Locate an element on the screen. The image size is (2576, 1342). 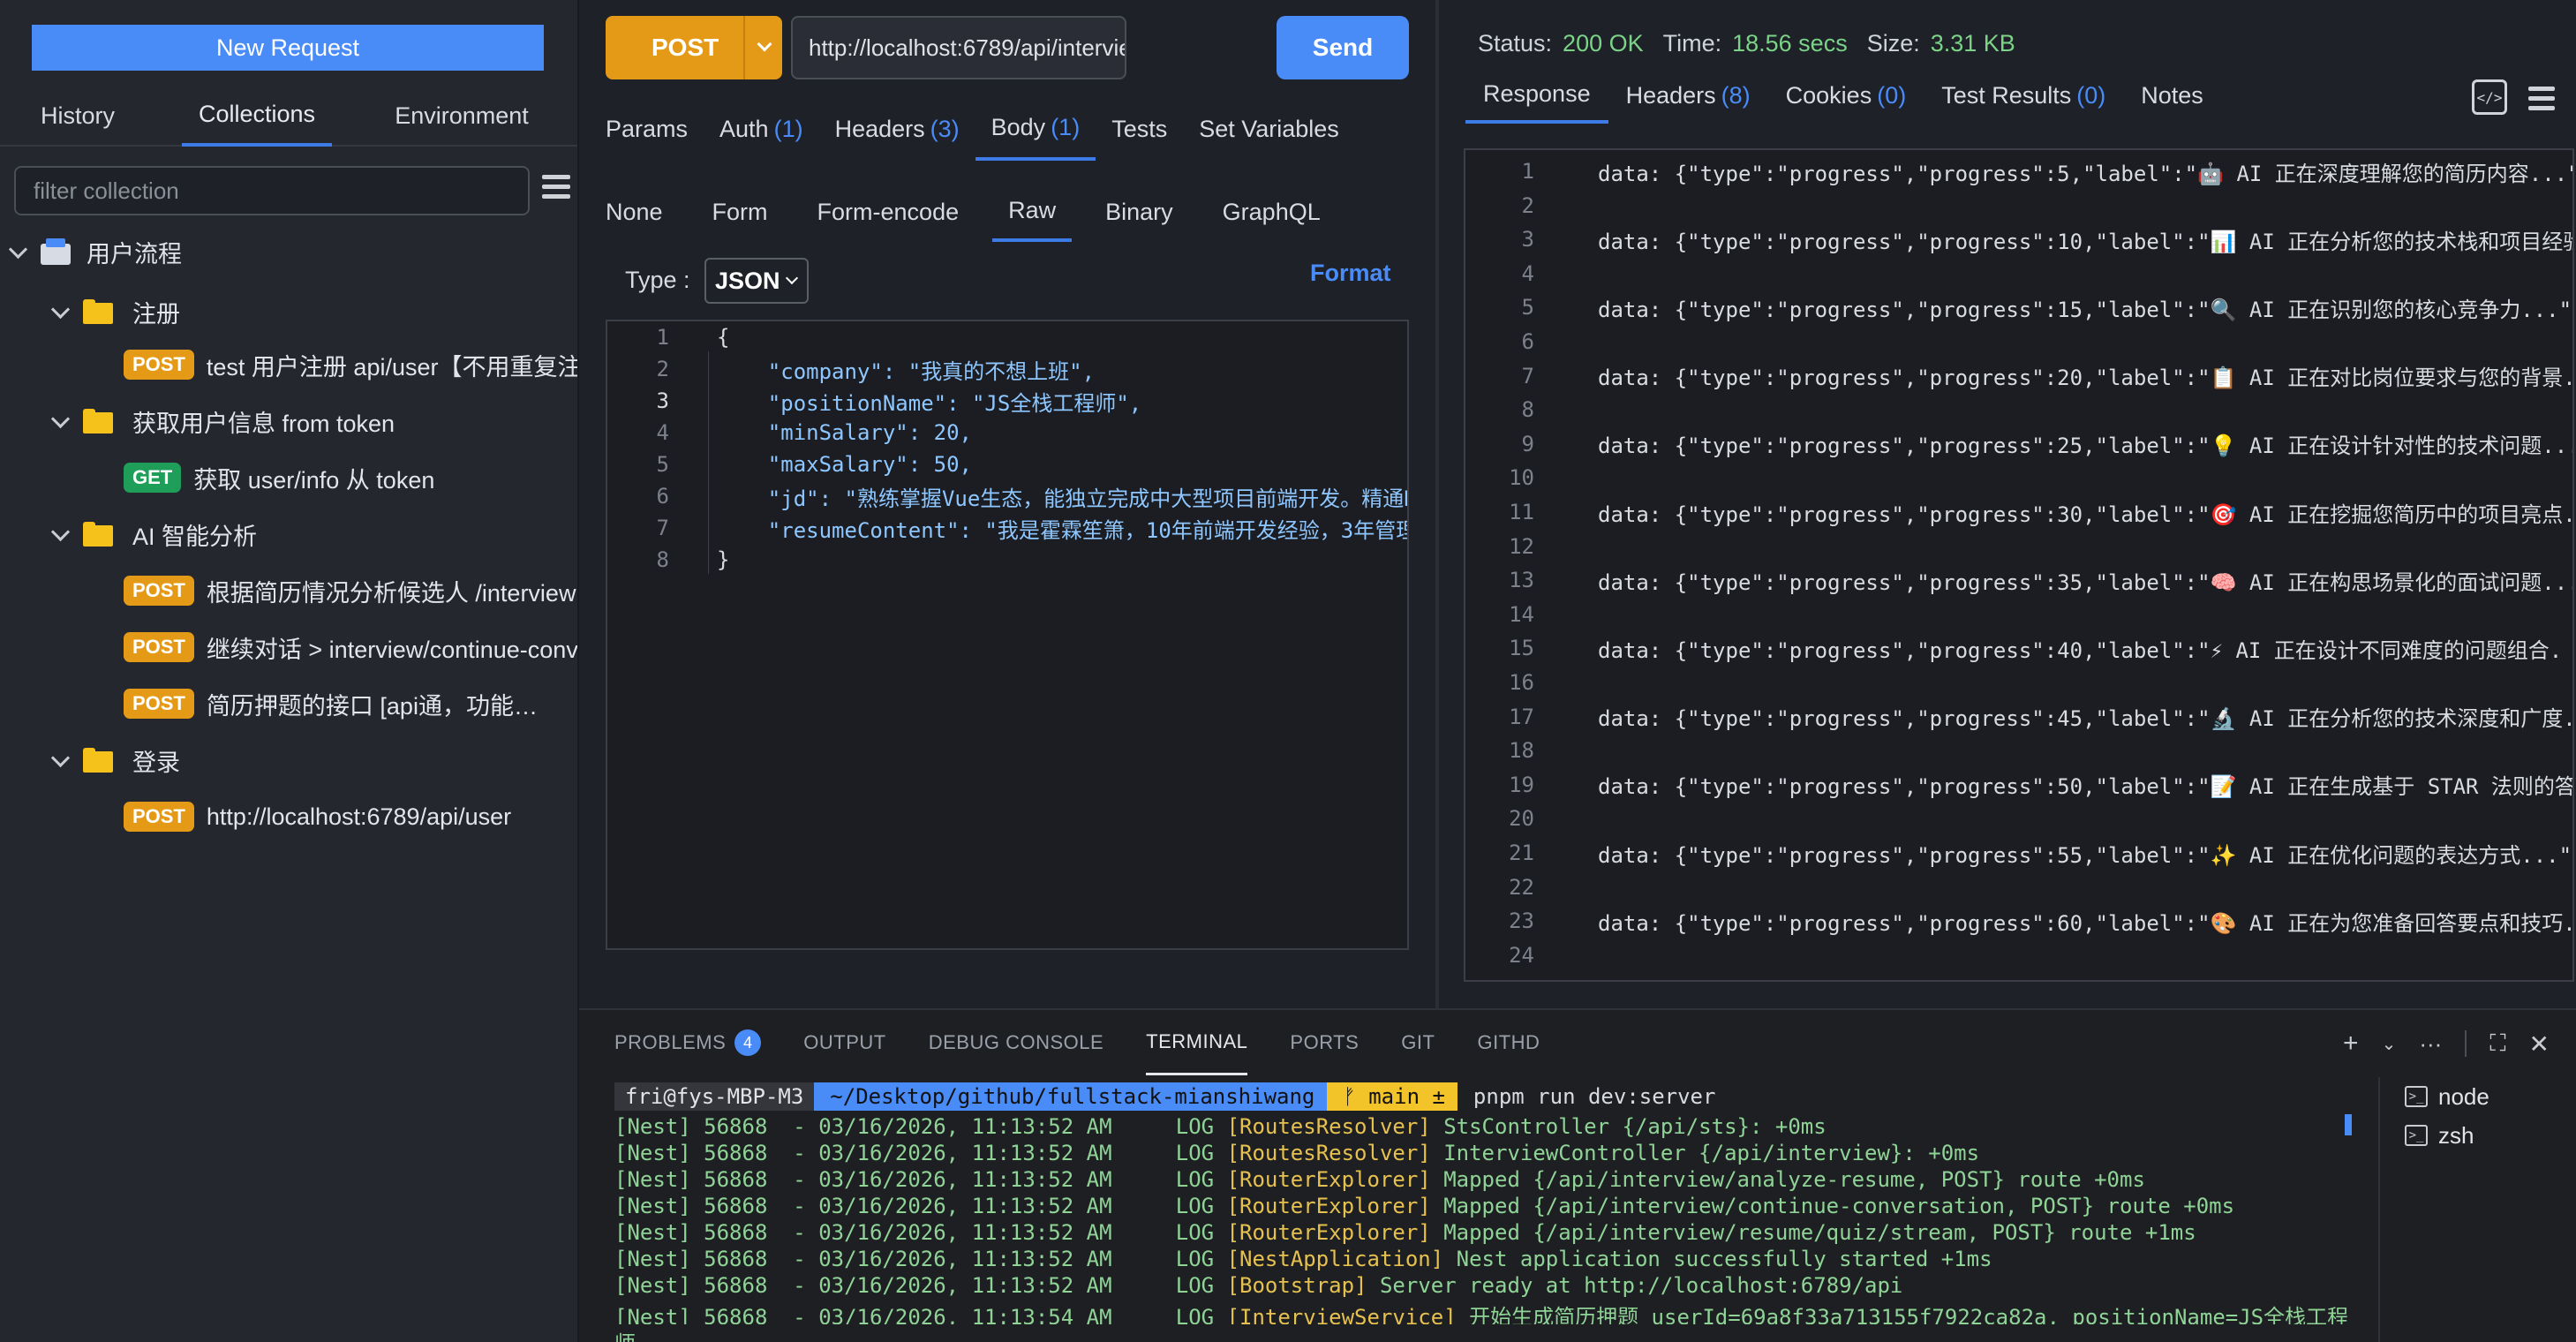
tab-set-variables: Set Variables is located at coordinates (1269, 129).